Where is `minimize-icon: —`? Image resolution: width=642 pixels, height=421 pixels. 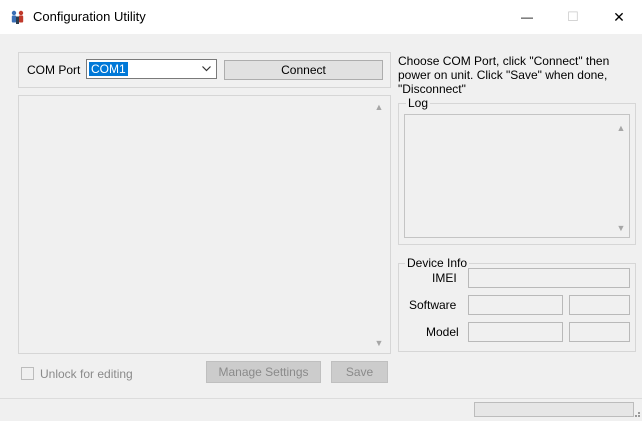
minimize-icon: — is located at coordinates (527, 17).